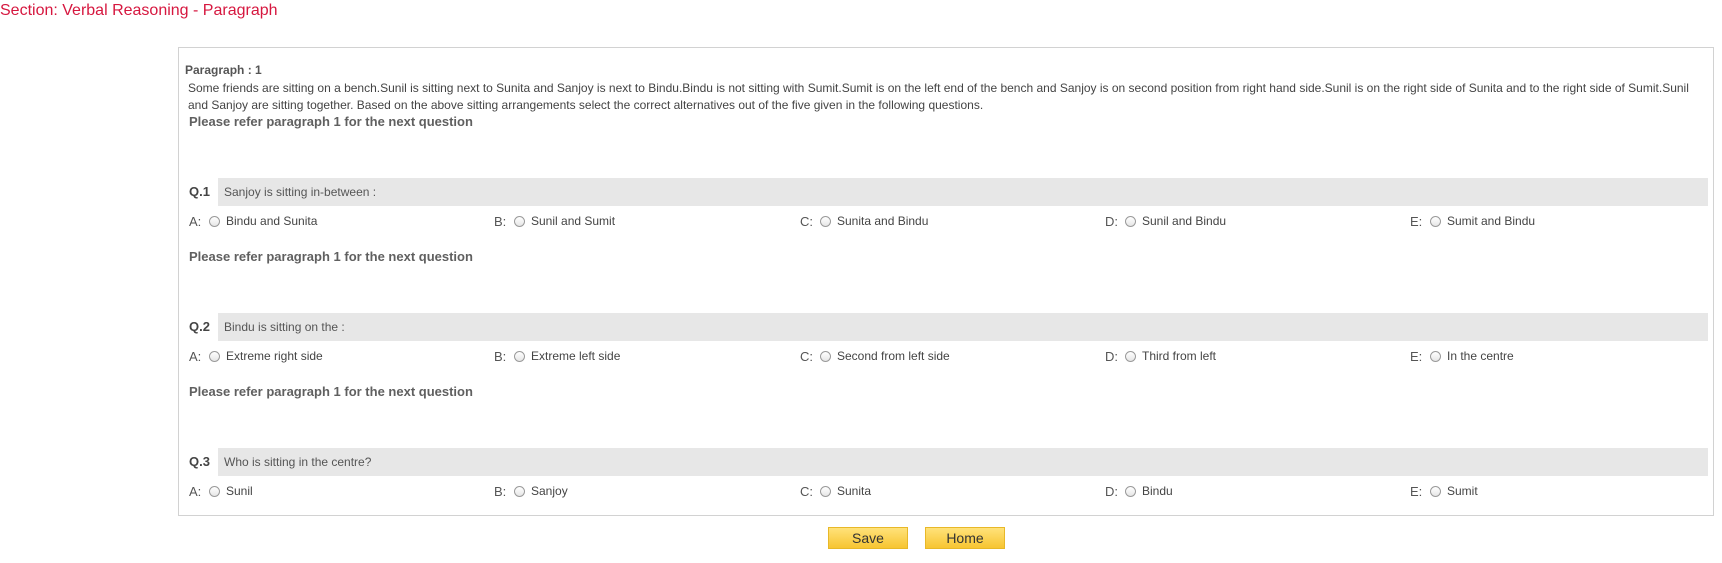 The height and width of the screenshot is (563, 1722). I want to click on option-e: E: Sumit, so click(1444, 491).